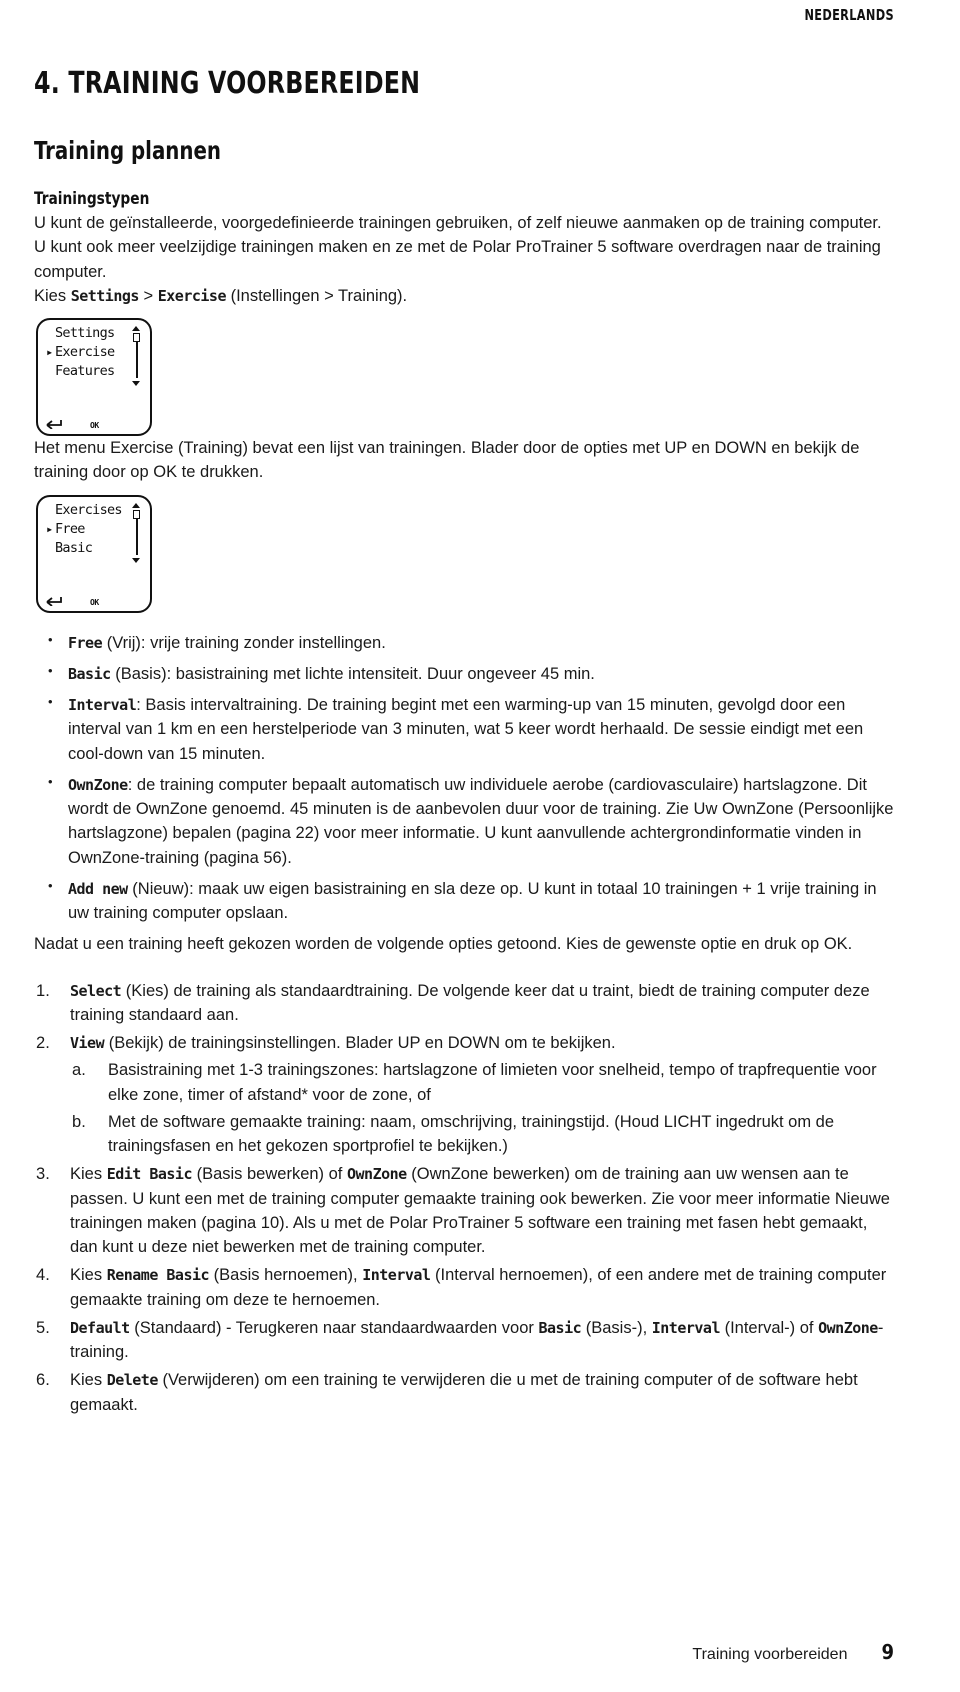  Describe the element at coordinates (89, 509) in the screenshot. I see `device-row-title: Exercises` at that location.